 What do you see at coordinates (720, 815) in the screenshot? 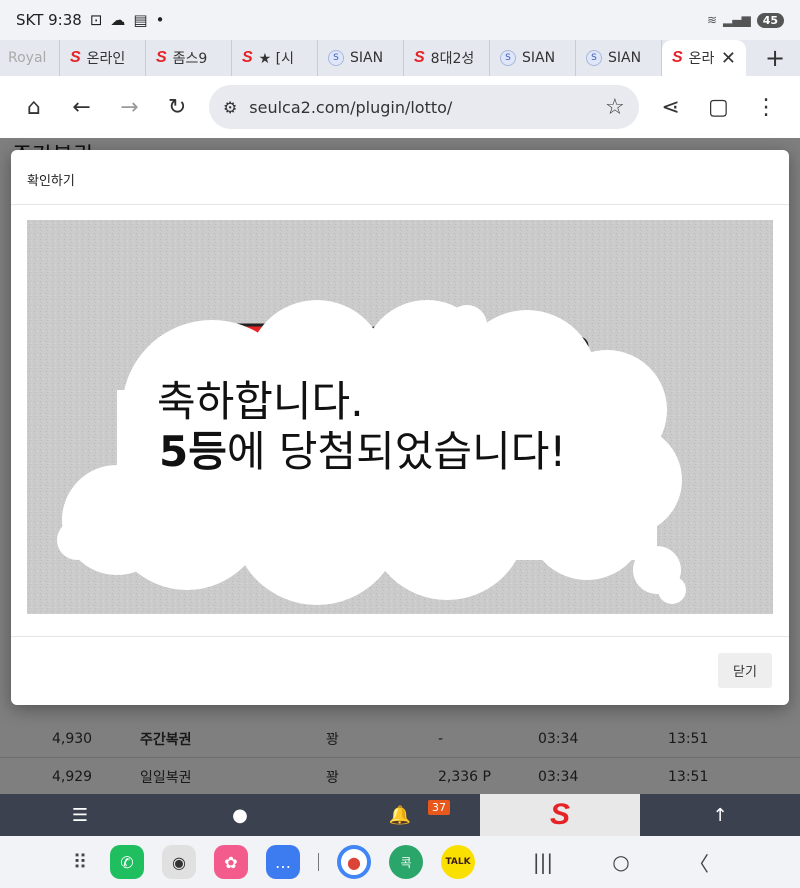
I see `scroll-top-icon: ↑` at bounding box center [720, 815].